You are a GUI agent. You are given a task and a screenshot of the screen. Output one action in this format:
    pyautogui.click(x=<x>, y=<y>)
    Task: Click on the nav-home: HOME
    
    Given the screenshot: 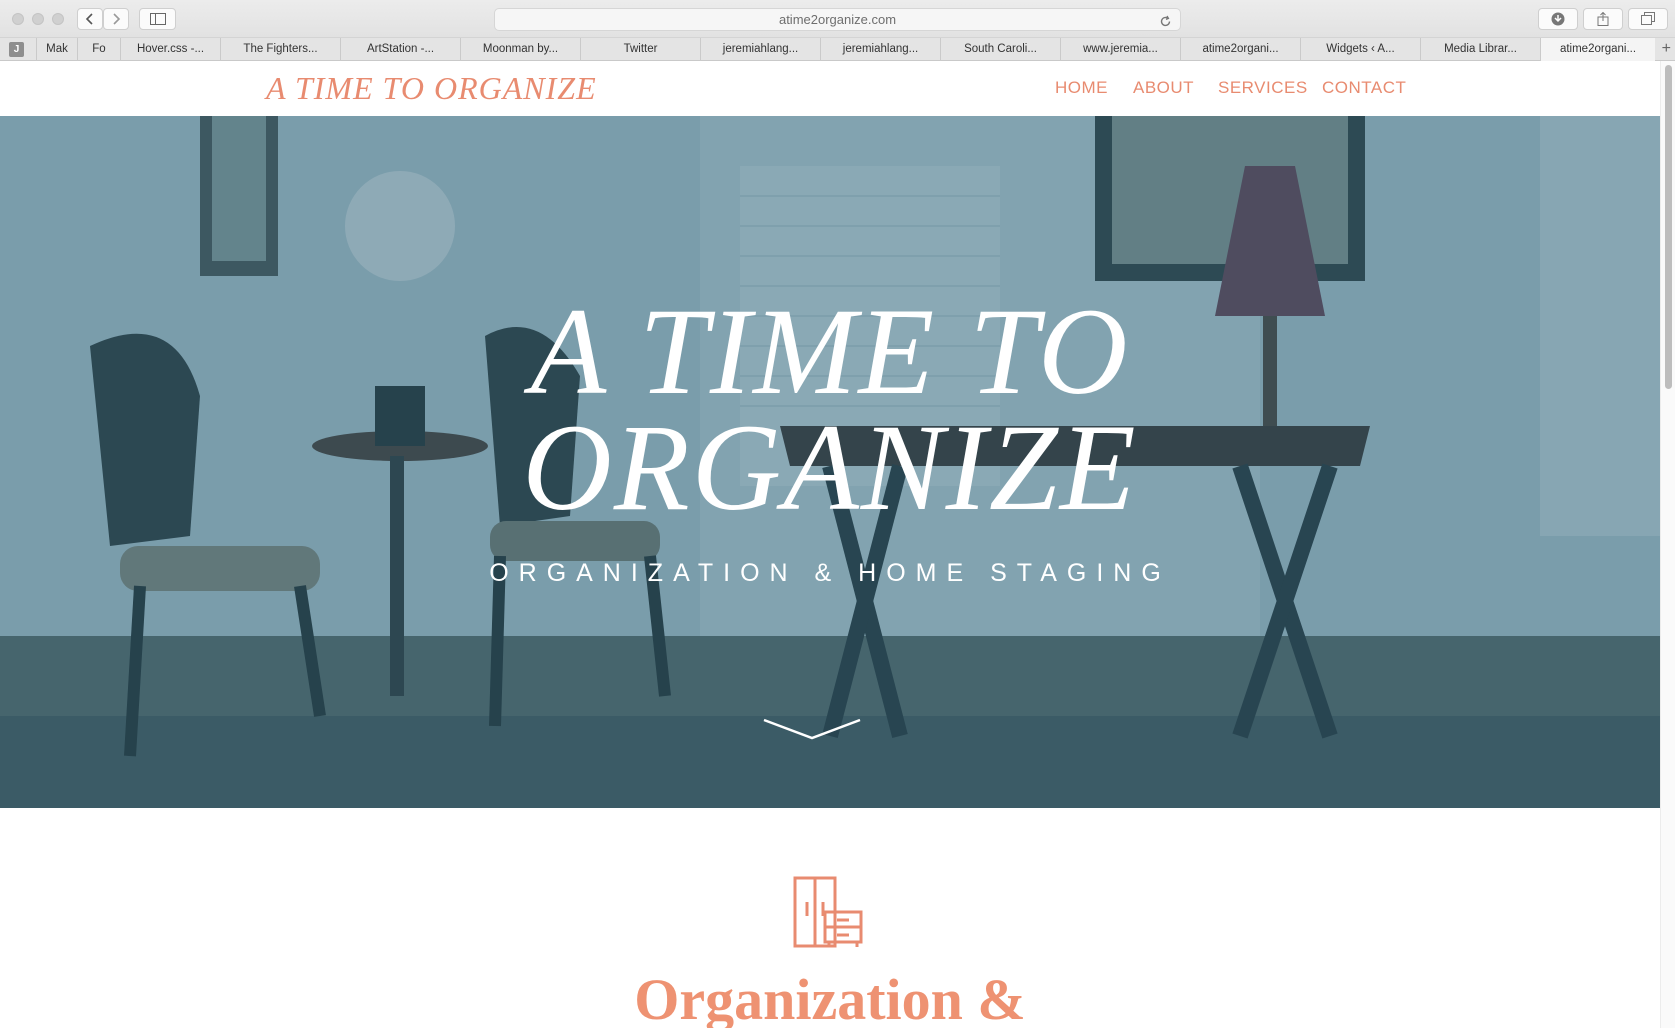 What is the action you would take?
    pyautogui.click(x=1081, y=88)
    